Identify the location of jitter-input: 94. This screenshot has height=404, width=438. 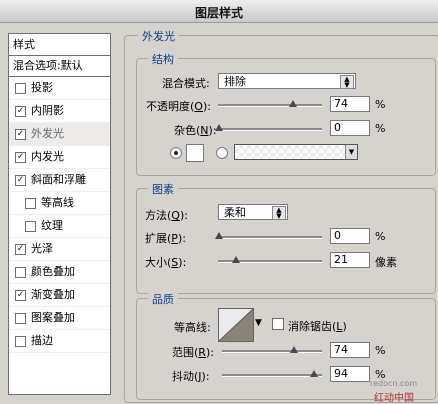
(350, 374).